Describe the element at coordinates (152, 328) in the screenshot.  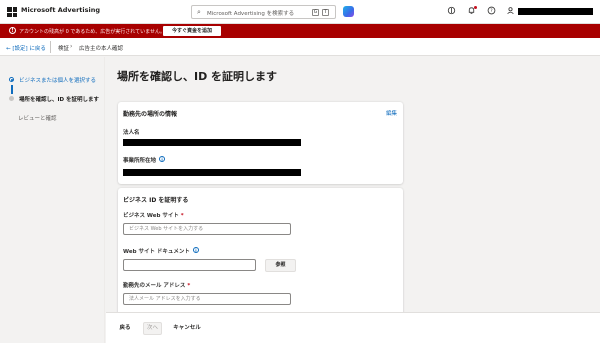
I see `next-button: 次へ` at that location.